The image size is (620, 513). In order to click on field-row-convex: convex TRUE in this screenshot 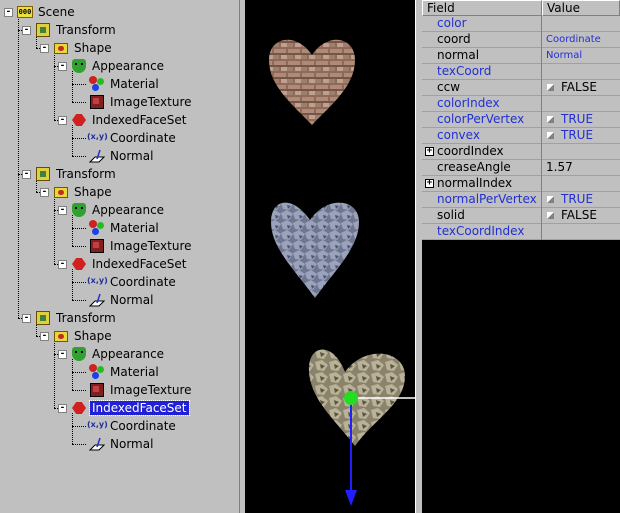, I will do `click(521, 136)`.